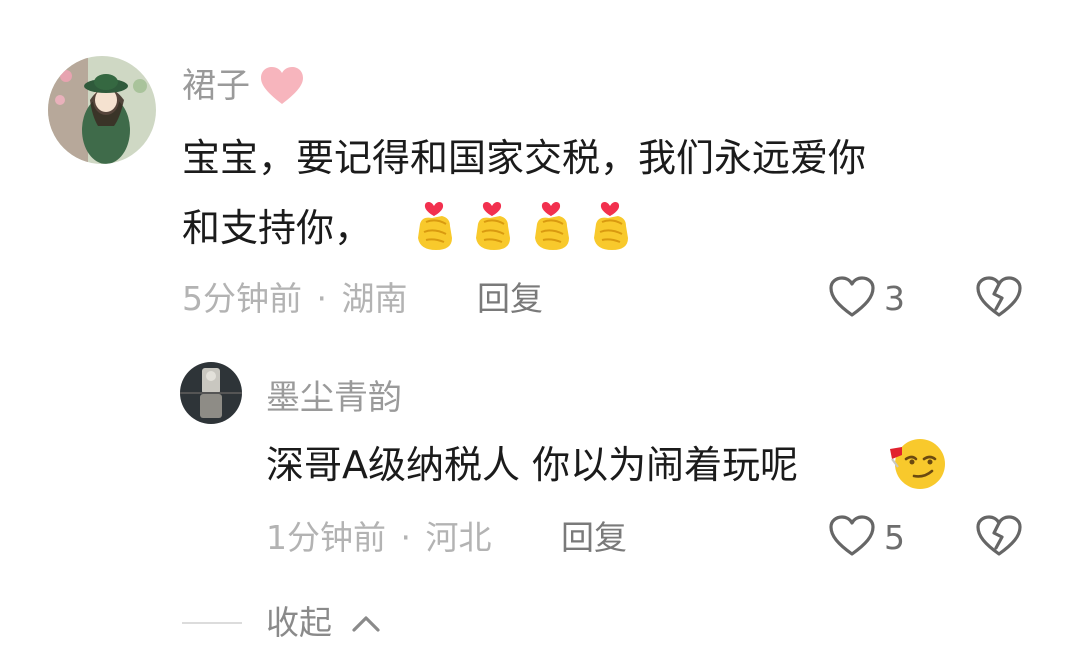 This screenshot has width=1080, height=659. I want to click on heart-badge-icon, so click(282, 86).